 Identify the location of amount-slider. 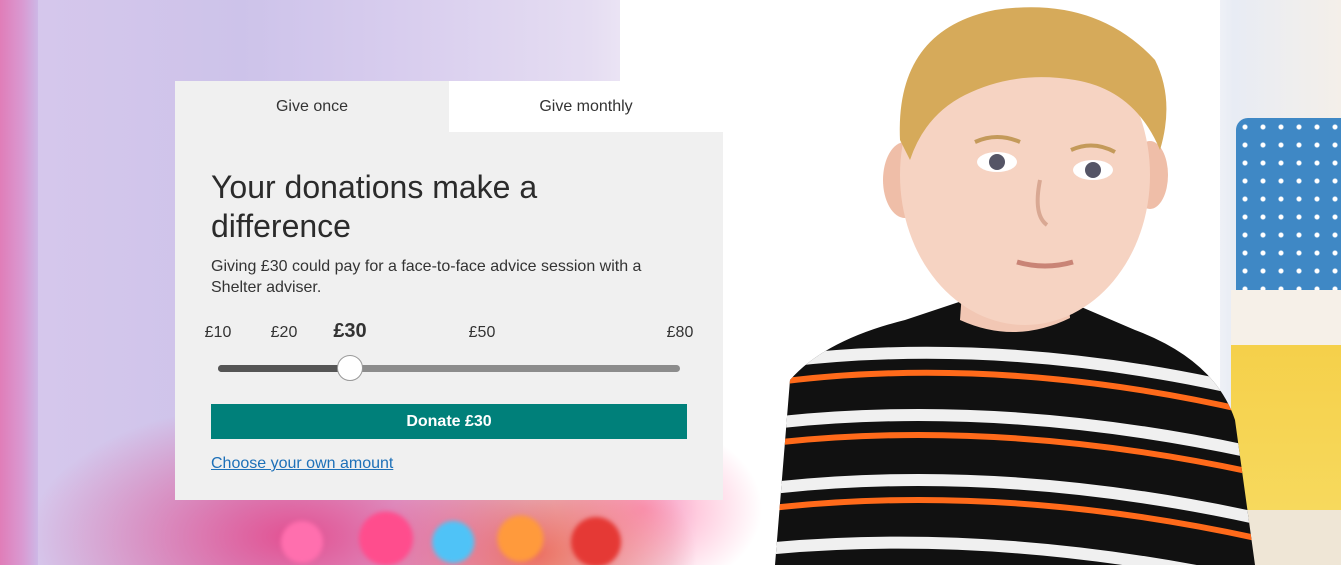
(449, 367).